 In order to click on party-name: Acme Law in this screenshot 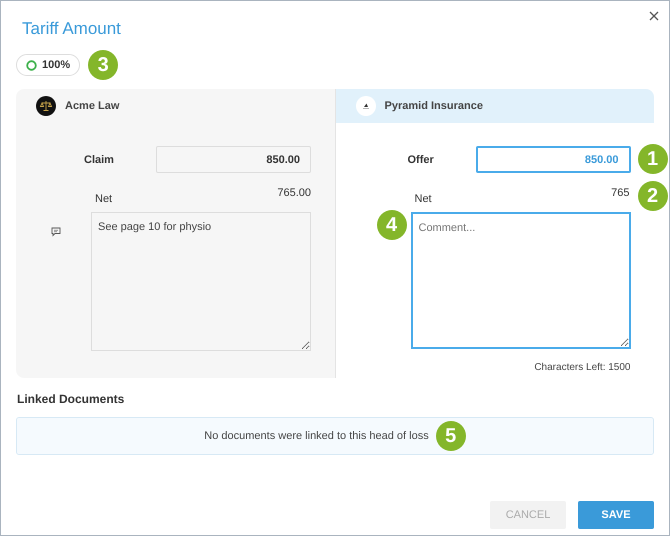, I will do `click(92, 106)`.